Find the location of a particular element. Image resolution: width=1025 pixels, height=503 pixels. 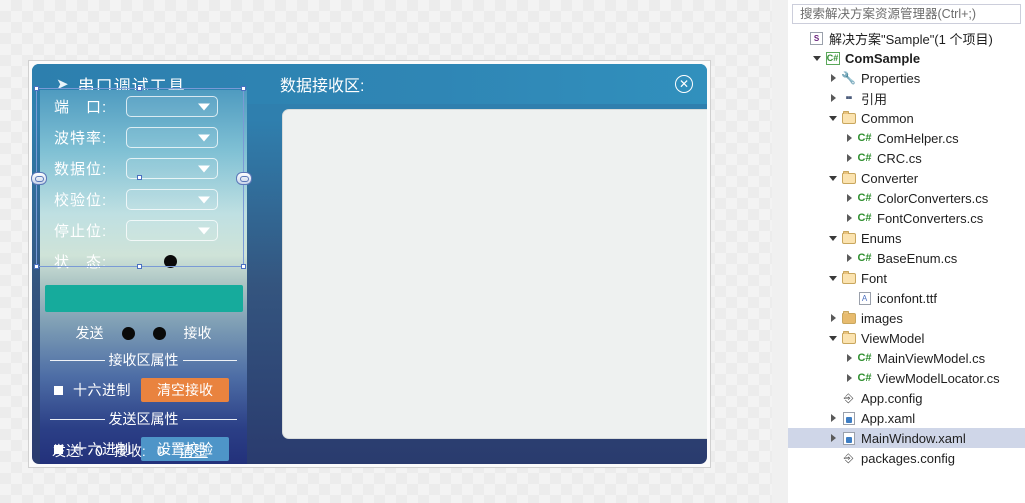

tree-item: C# CRC.cs is located at coordinates (906, 158).